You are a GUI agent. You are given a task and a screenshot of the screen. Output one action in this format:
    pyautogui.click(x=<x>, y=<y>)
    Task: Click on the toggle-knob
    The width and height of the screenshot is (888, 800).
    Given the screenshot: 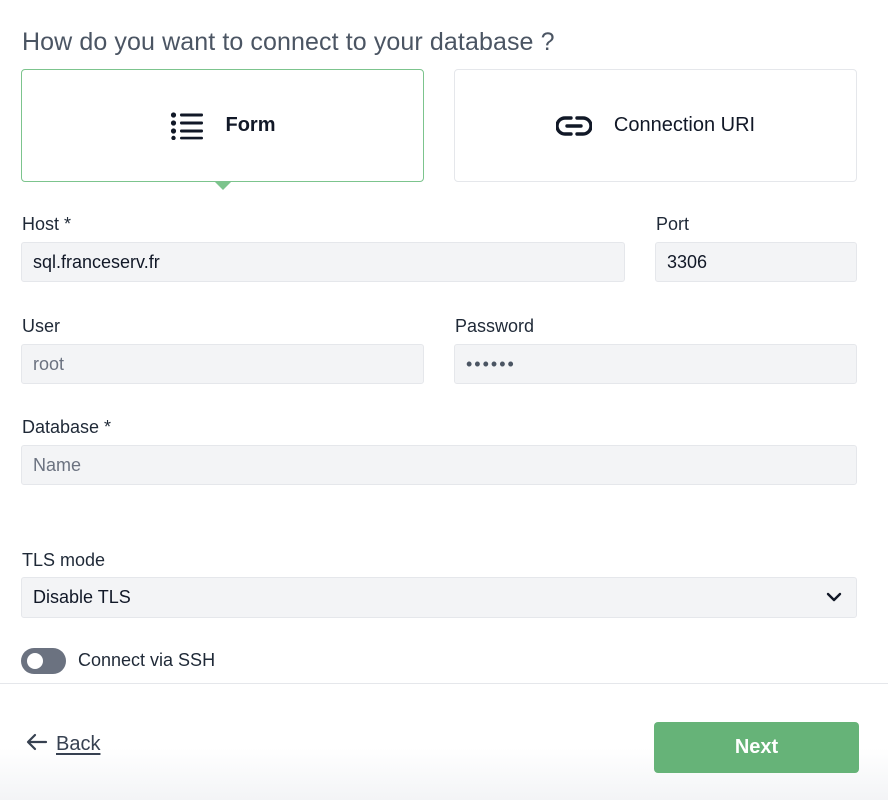 What is the action you would take?
    pyautogui.click(x=35, y=661)
    